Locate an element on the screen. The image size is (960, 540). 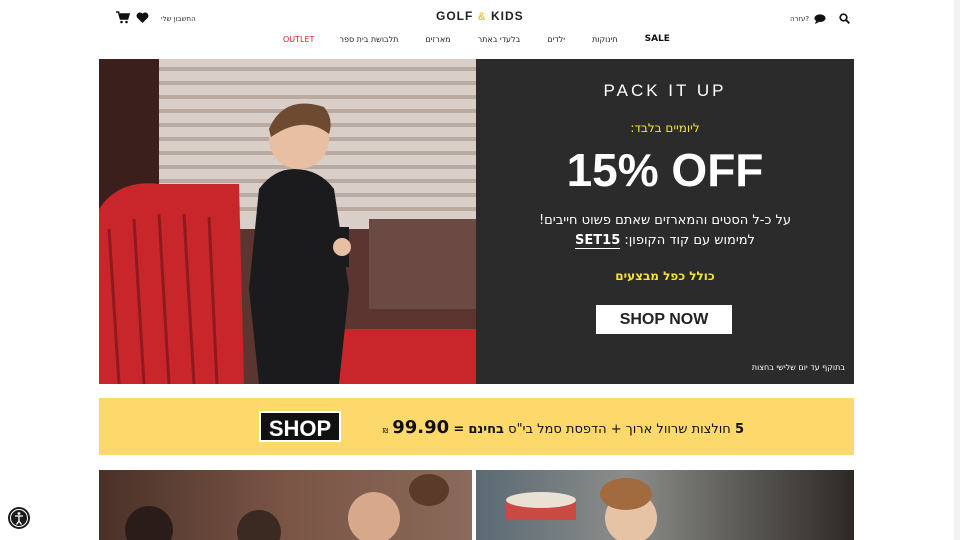
promo-line-2: למימוש עם קוד הקופון: SET15 is located at coordinates (665, 241).